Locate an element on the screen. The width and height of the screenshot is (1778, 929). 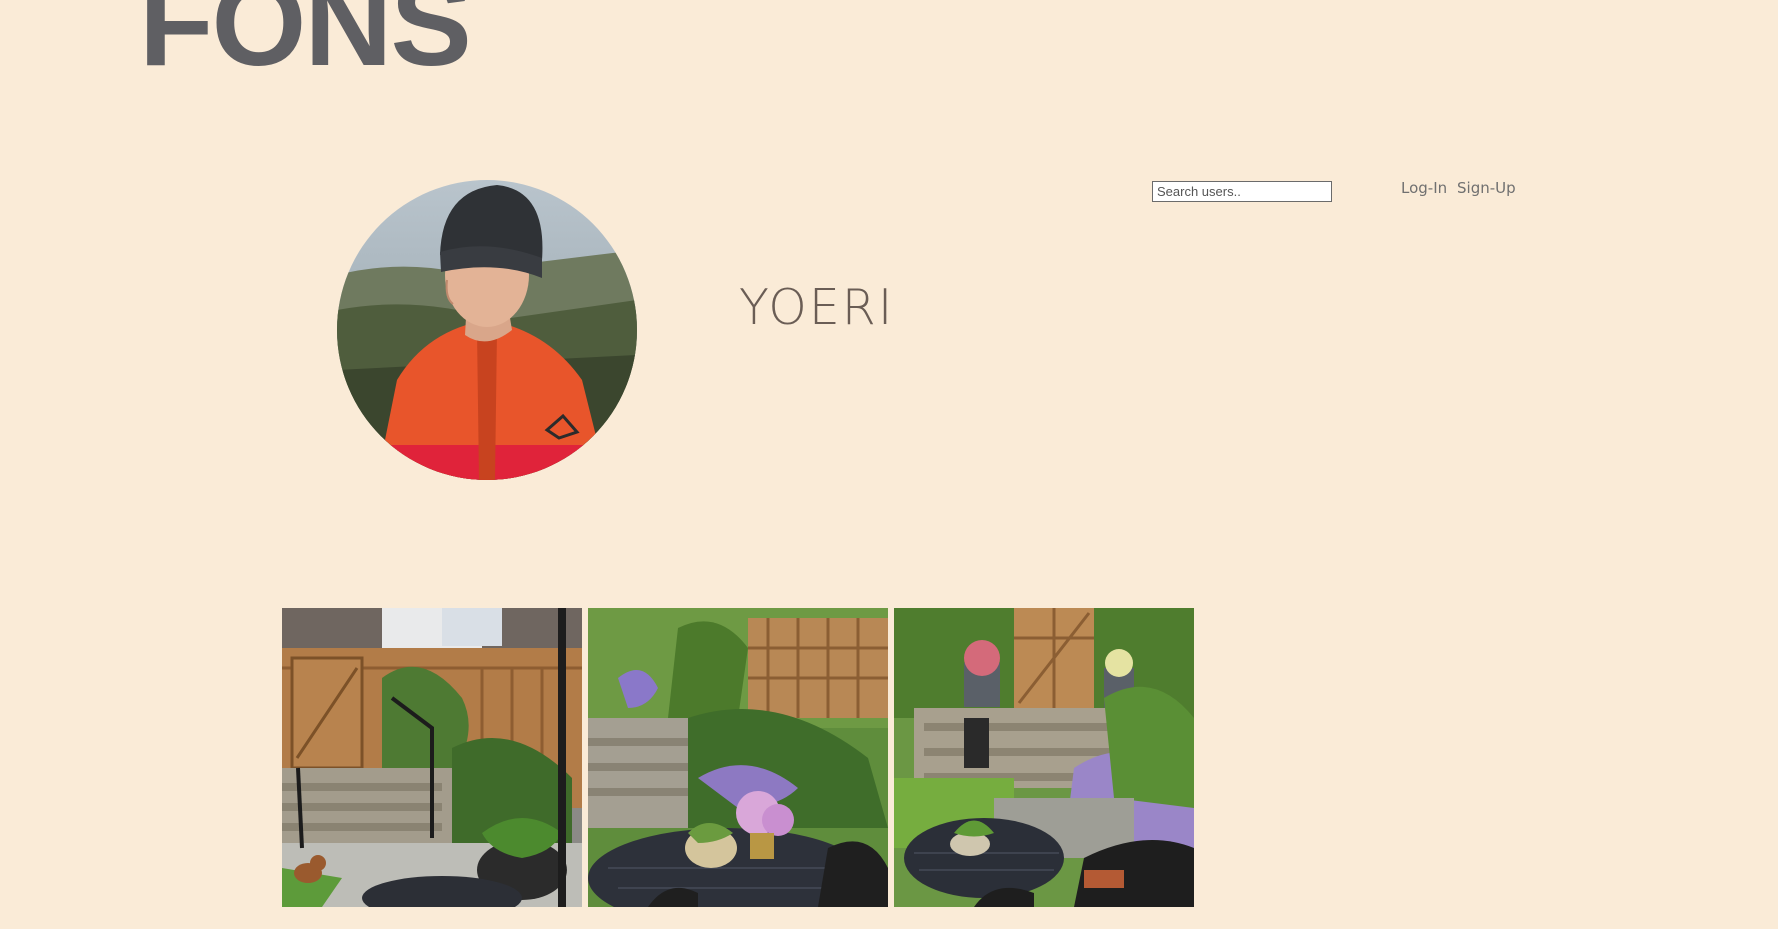
site-logo: FONS is located at coordinates (305, 42).